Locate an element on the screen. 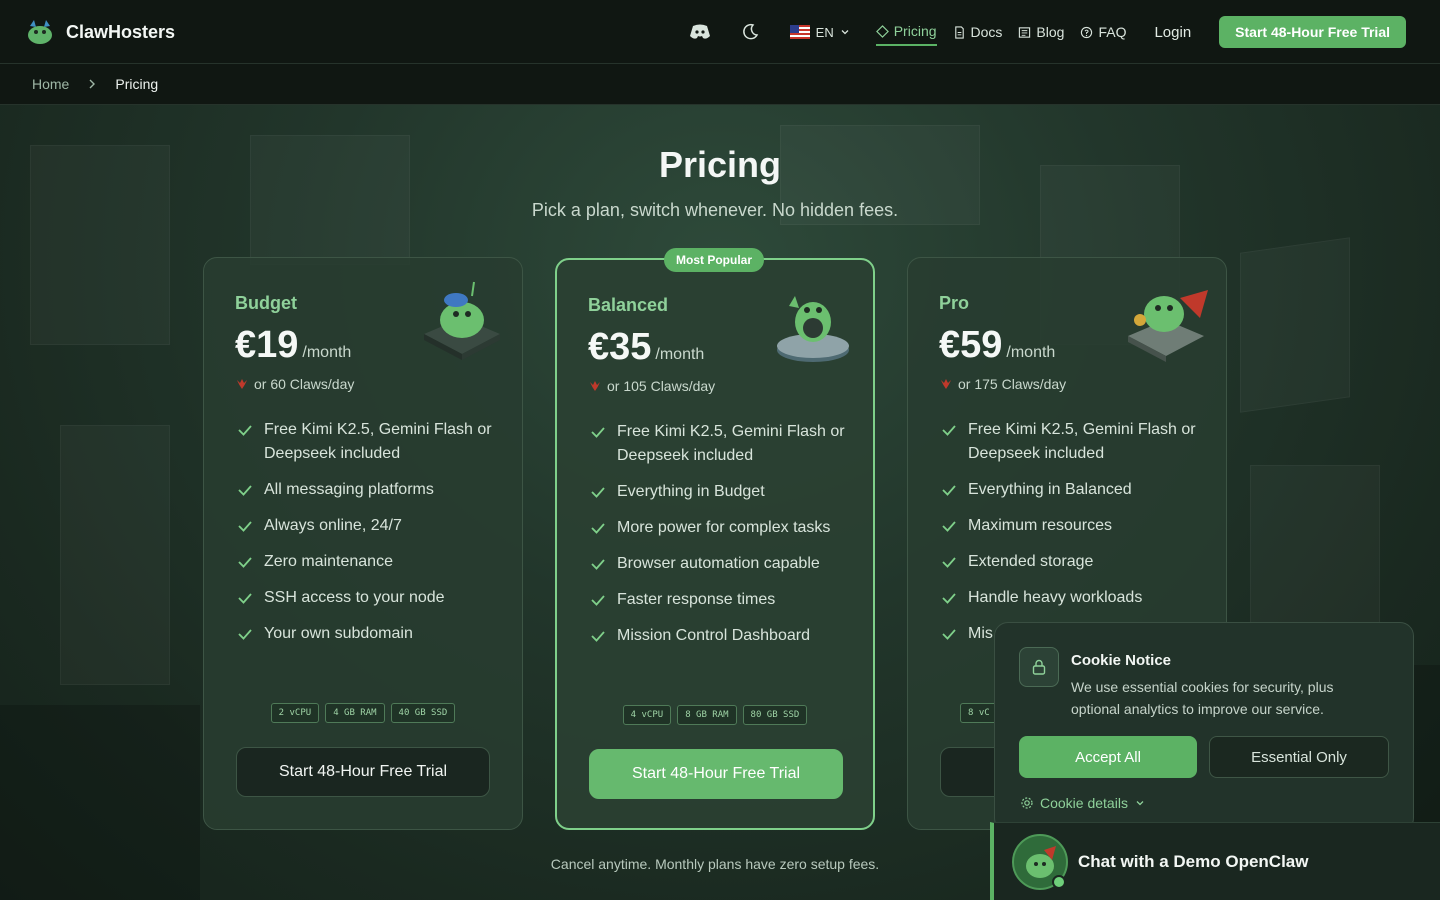  mascot-pro-image is located at coordinates (1168, 326).